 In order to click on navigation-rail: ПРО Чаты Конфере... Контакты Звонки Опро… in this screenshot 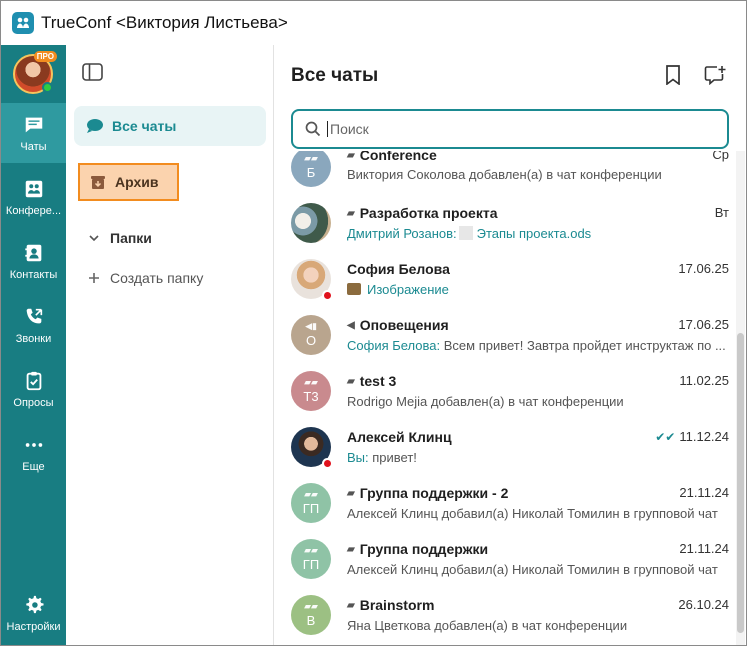, I will do `click(33, 345)`.